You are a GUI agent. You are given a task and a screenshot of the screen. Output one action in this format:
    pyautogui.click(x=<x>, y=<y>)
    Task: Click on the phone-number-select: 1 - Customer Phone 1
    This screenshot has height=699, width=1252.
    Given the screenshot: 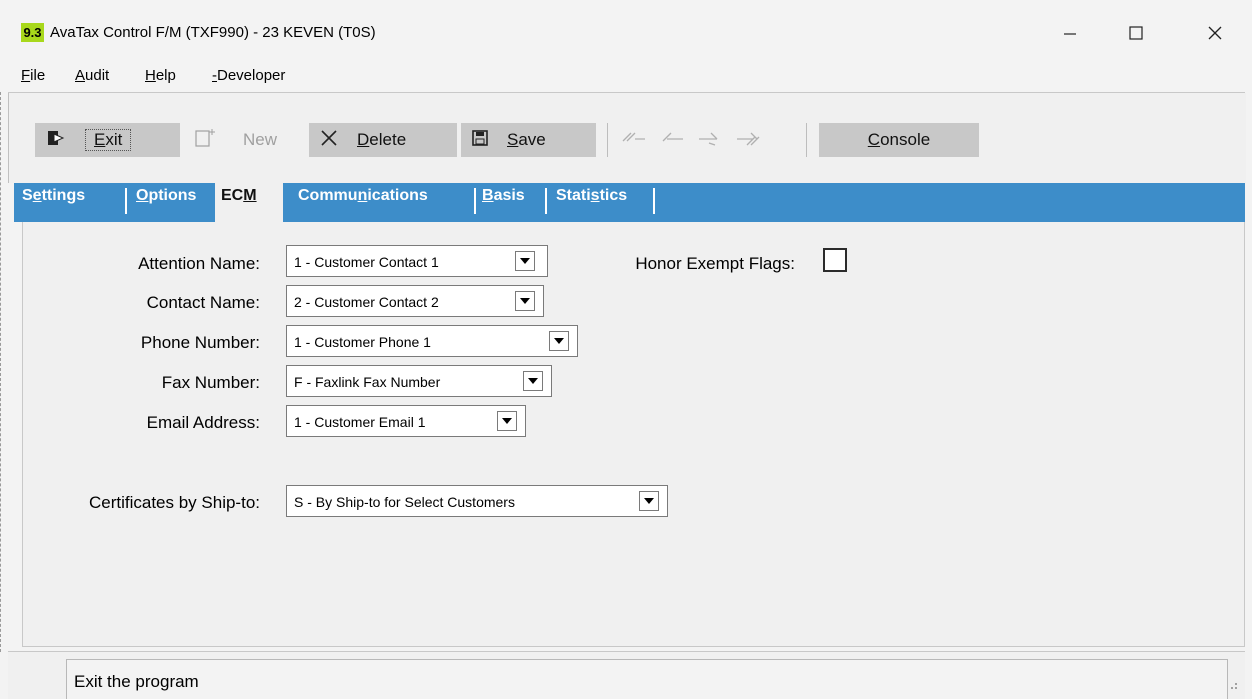 What is the action you would take?
    pyautogui.click(x=432, y=341)
    